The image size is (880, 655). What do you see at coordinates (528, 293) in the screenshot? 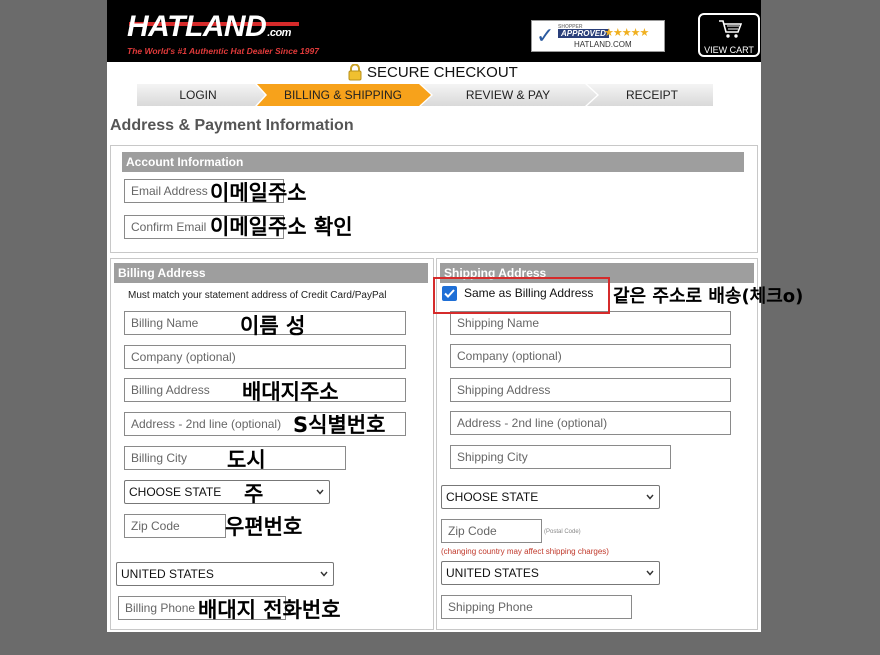
I see `same-as-billing-label: Same as Billing Address` at bounding box center [528, 293].